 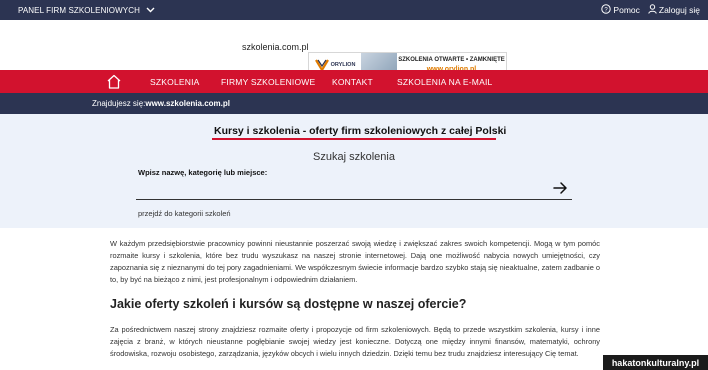 I want to click on help-link: ? Pomoc, so click(x=620, y=10).